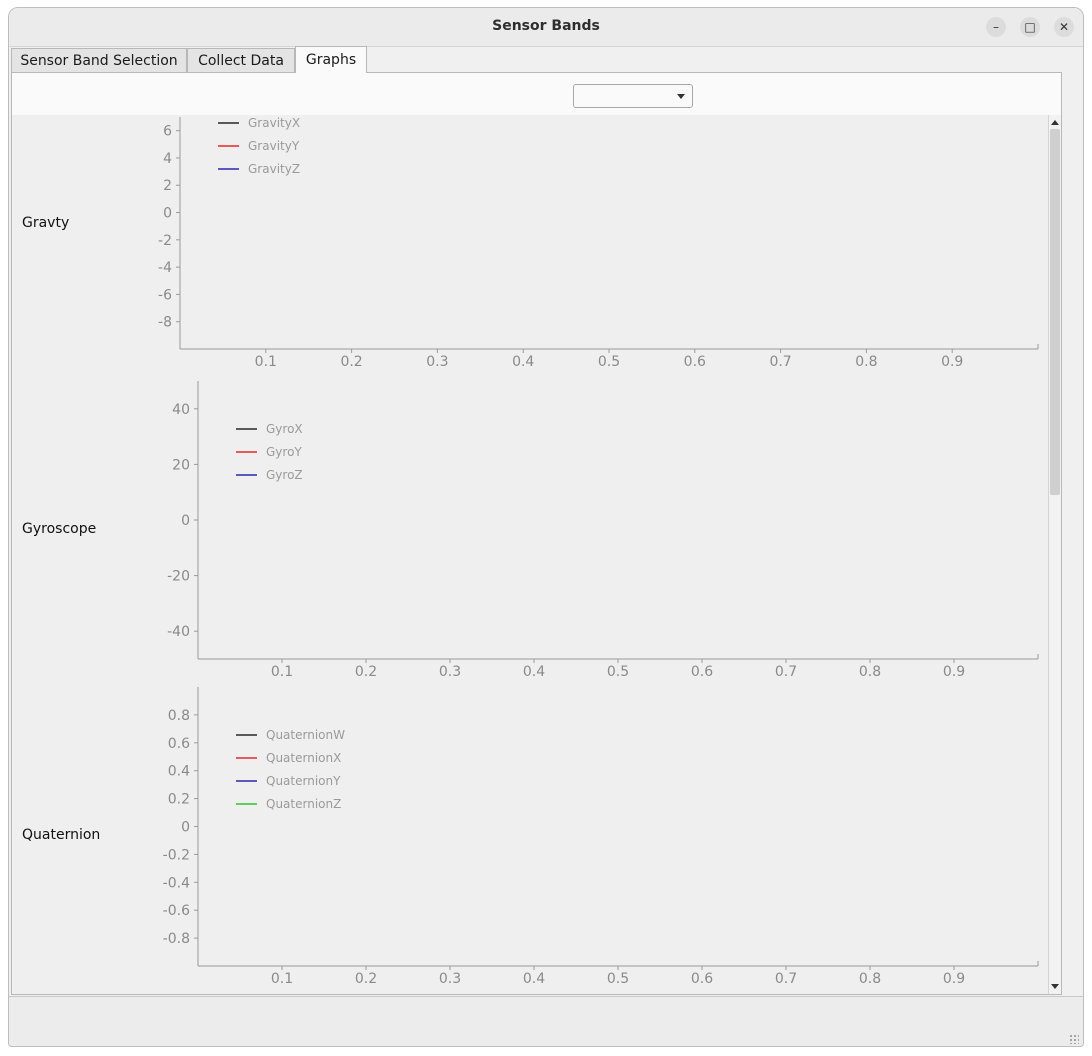 The height and width of the screenshot is (1056, 1092). What do you see at coordinates (176, 883) in the screenshot?
I see `y-tick-label: -0.4` at bounding box center [176, 883].